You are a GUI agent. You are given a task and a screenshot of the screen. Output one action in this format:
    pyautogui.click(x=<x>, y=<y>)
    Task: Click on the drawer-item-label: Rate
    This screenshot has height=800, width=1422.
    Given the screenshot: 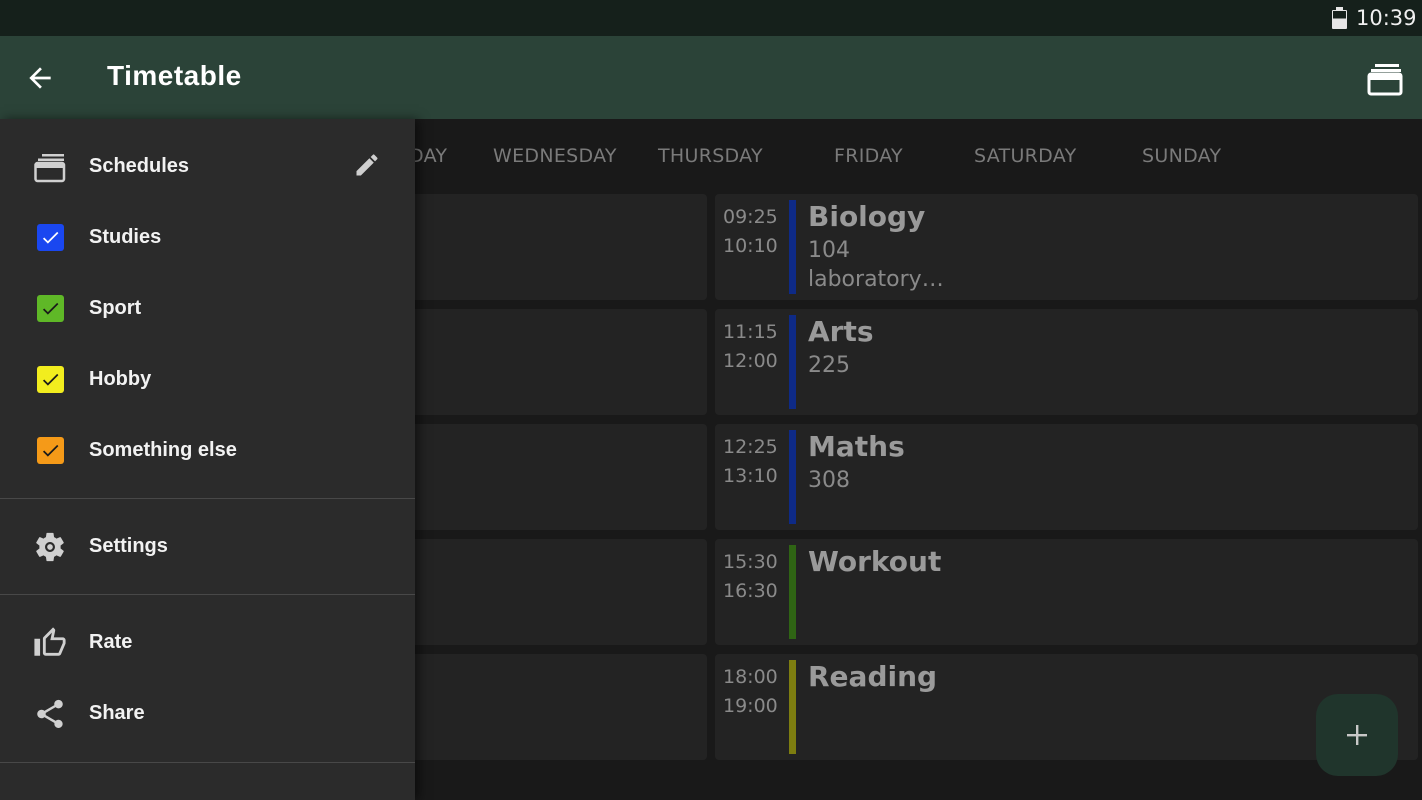 What is the action you would take?
    pyautogui.click(x=111, y=642)
    